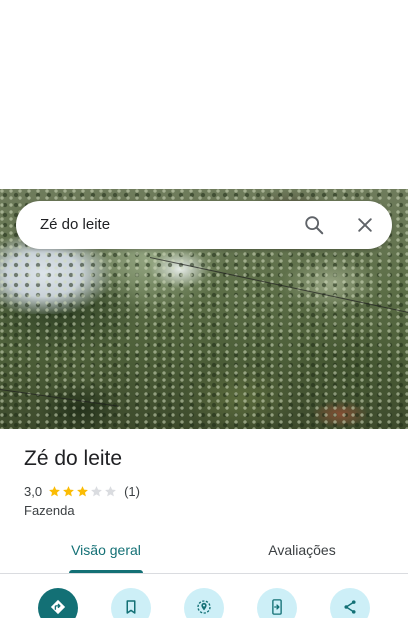 This screenshot has height=618, width=408. I want to click on rating-row: 3,0 (1), so click(82, 491).